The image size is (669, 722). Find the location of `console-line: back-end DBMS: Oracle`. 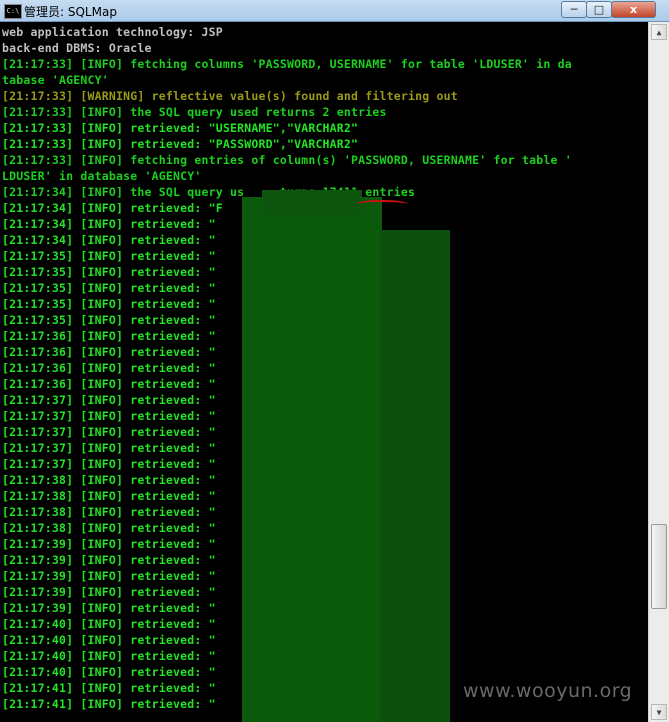

console-line: back-end DBMS: Oracle is located at coordinates (77, 48).